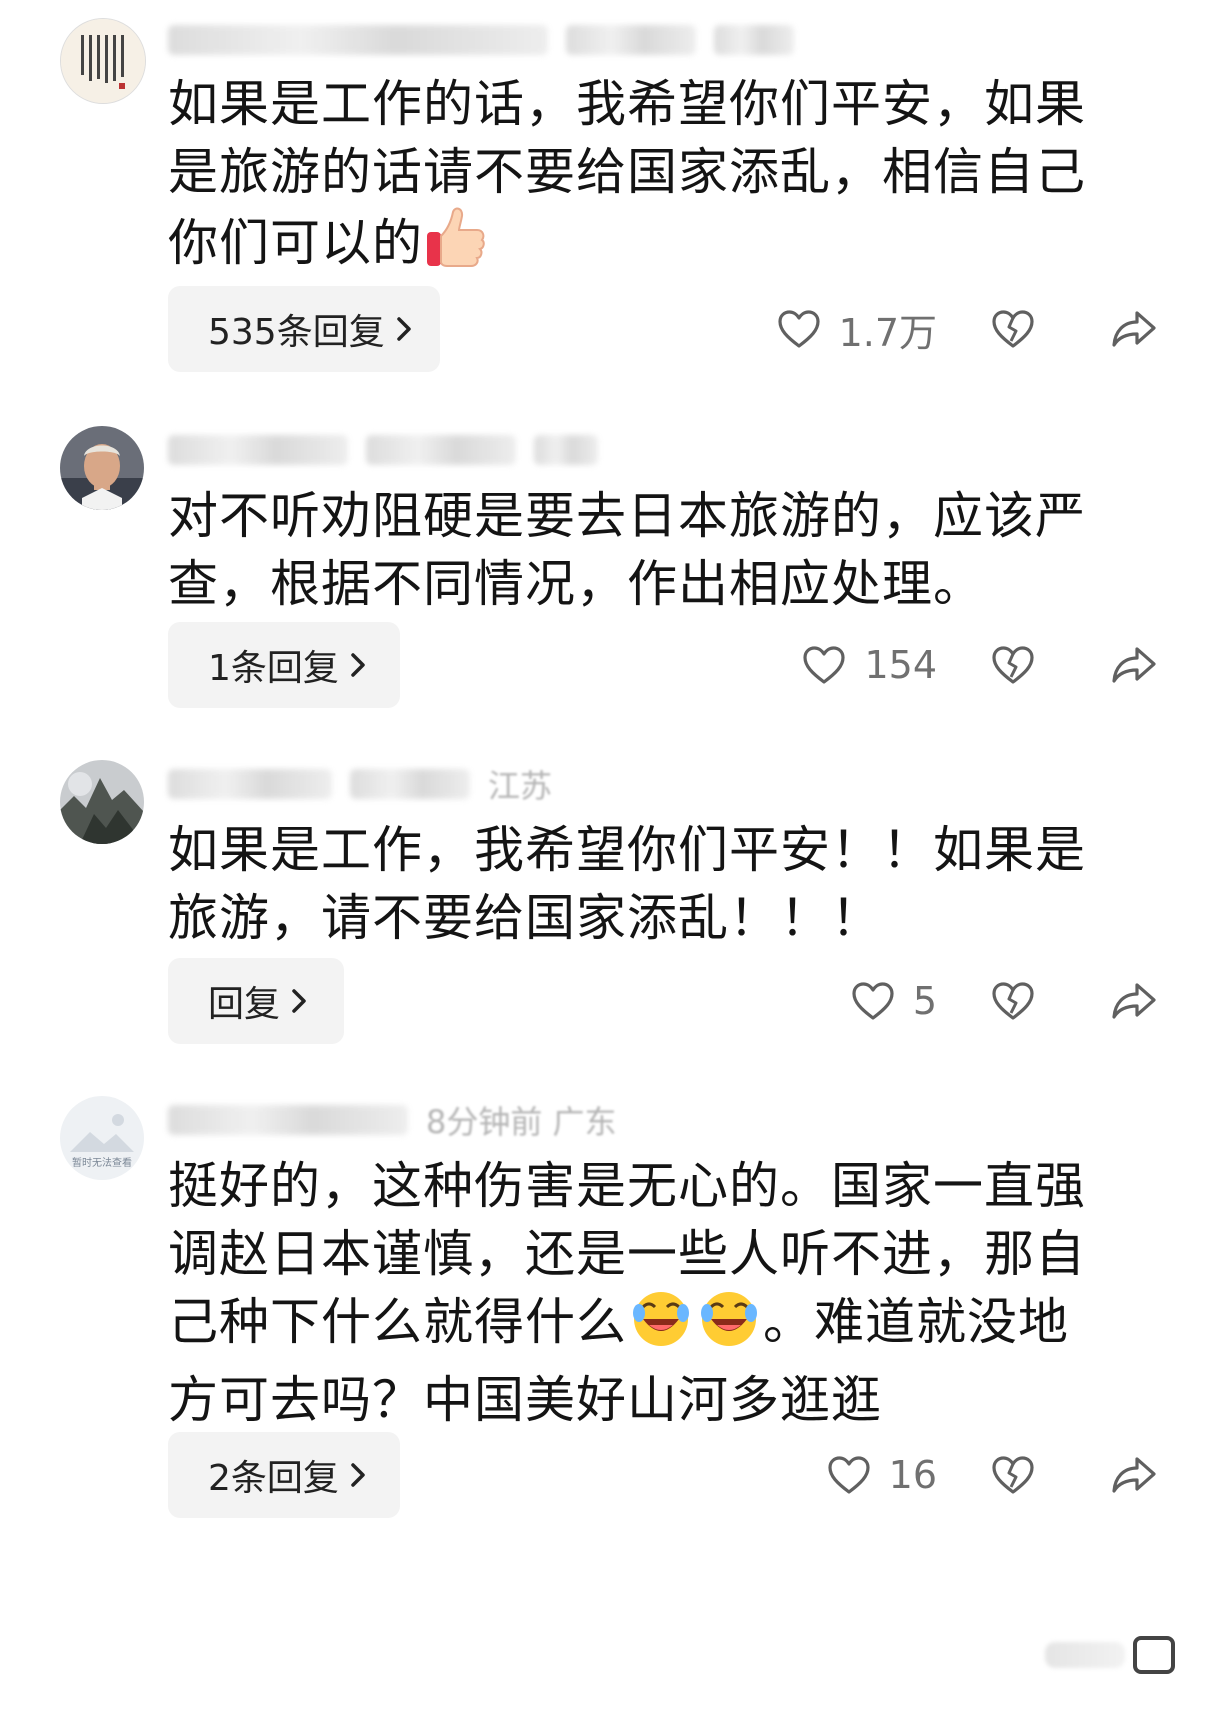 Image resolution: width=1215 pixels, height=1716 pixels. I want to click on comment-text: 如果是工作，我希望你们平安！！如果是旅游，请不要给国家添乱！！！, so click(627, 884).